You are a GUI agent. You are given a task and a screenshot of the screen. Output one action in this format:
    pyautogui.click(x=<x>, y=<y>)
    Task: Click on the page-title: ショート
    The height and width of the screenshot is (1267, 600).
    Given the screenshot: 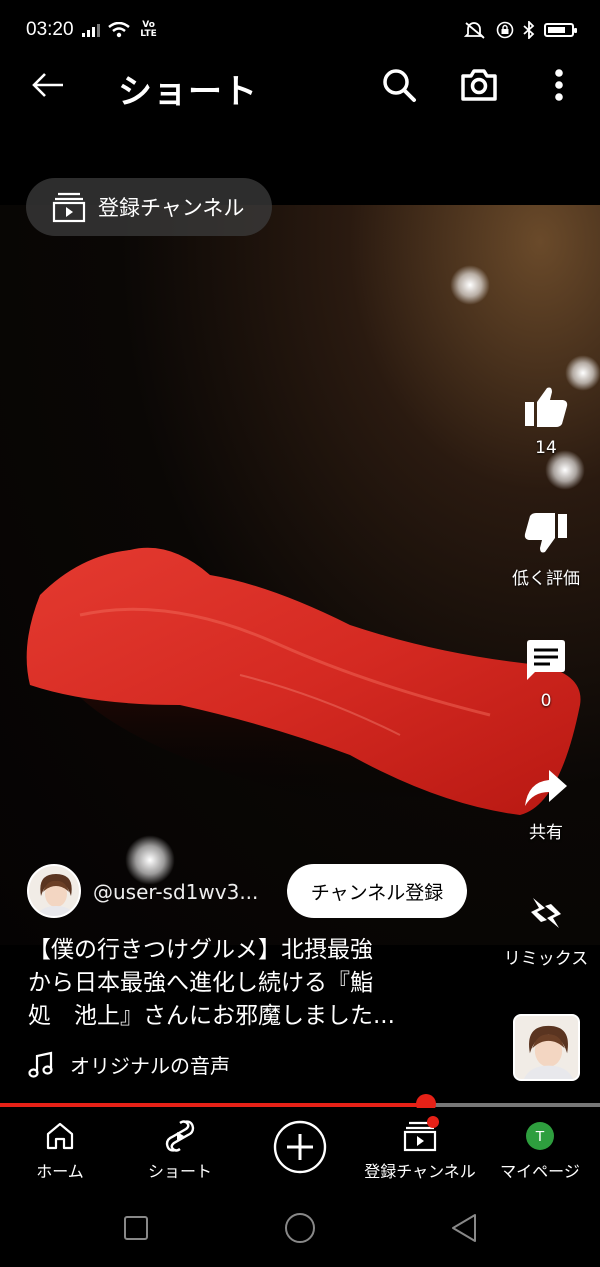 What is the action you would take?
    pyautogui.click(x=188, y=92)
    